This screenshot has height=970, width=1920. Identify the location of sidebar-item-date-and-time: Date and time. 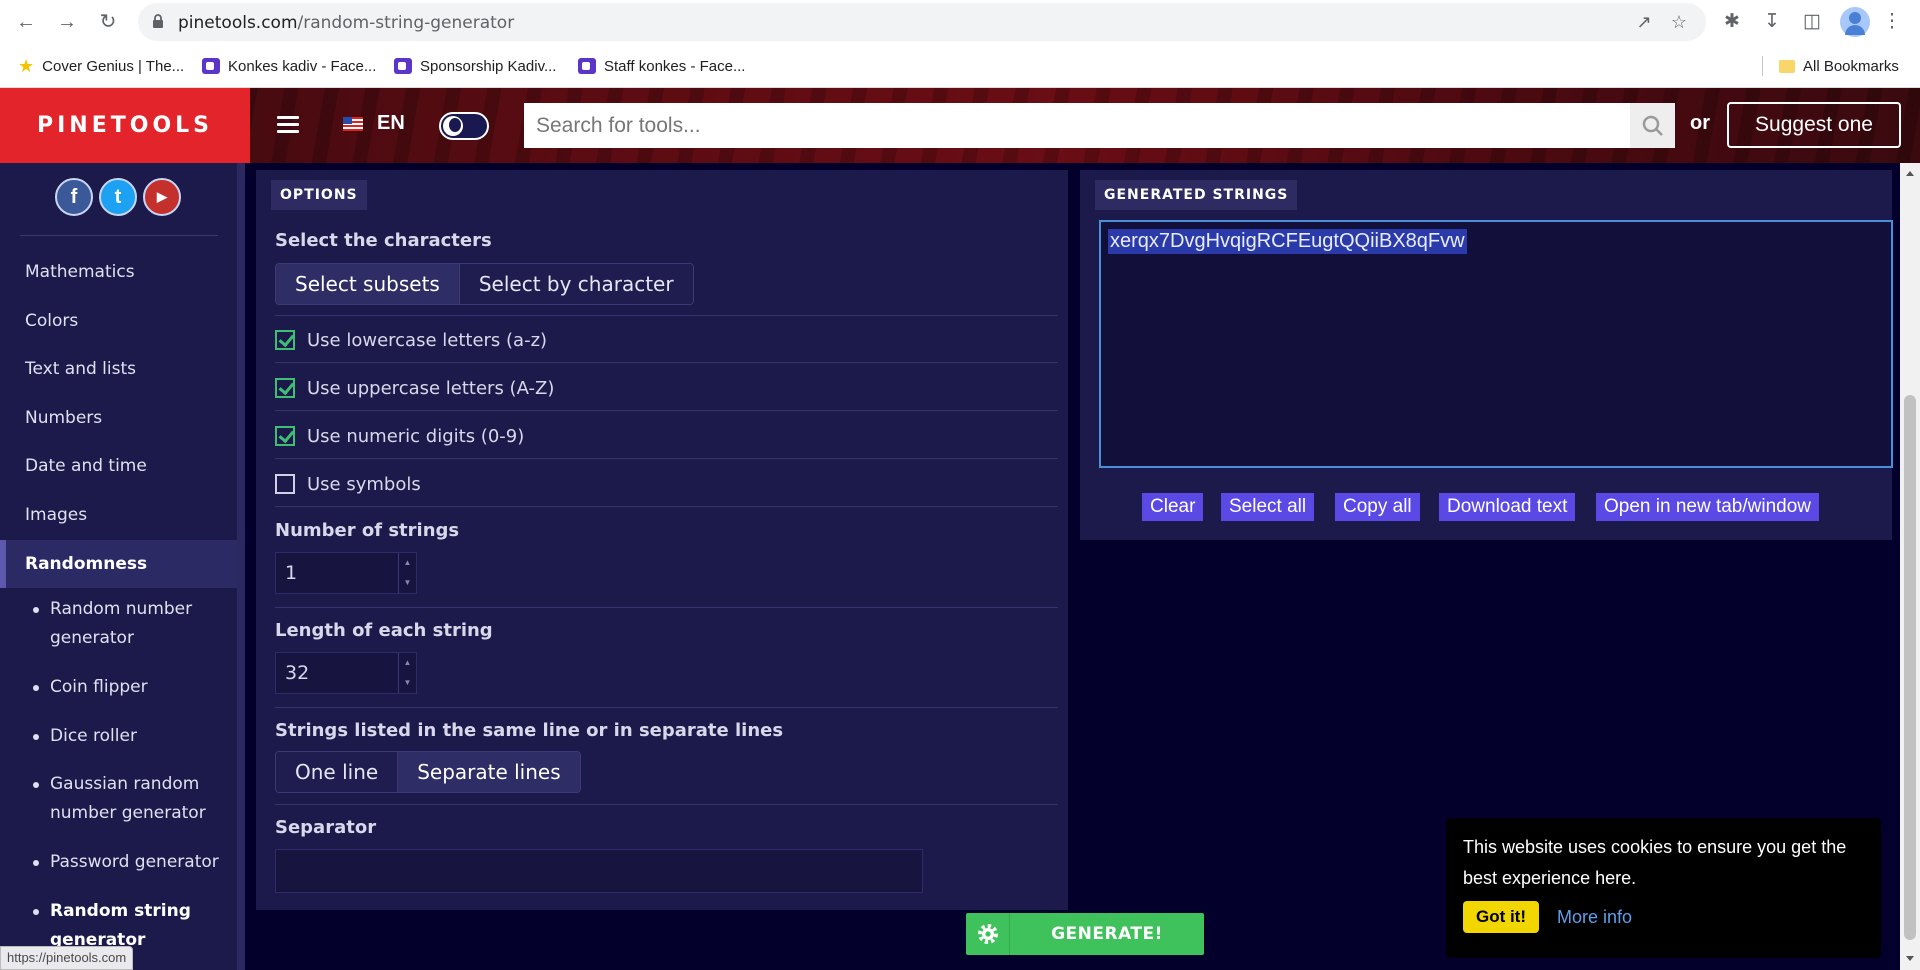
(86, 466).